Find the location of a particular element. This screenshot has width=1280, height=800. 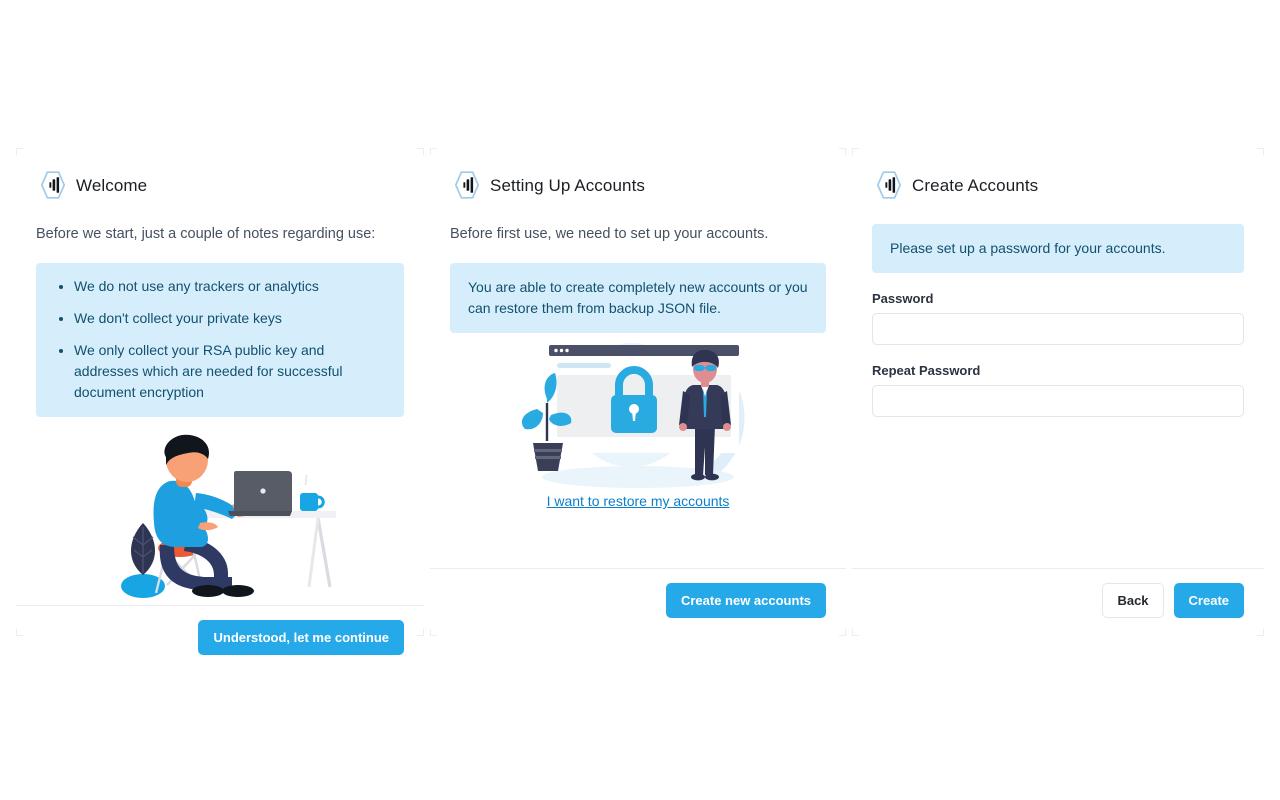

create-panel-footer: Back Create is located at coordinates (1058, 602).